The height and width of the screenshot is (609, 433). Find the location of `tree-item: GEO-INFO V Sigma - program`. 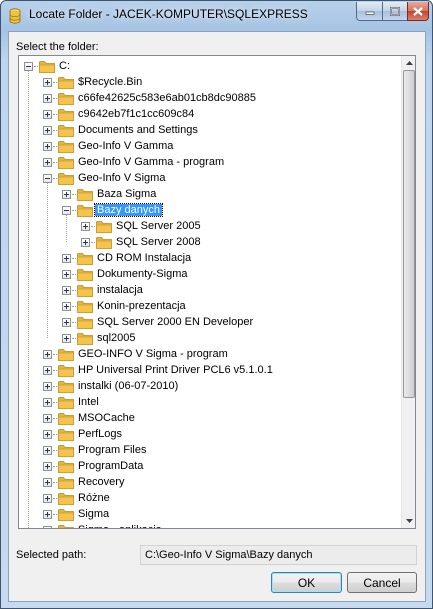

tree-item: GEO-INFO V Sigma - program is located at coordinates (209, 354).